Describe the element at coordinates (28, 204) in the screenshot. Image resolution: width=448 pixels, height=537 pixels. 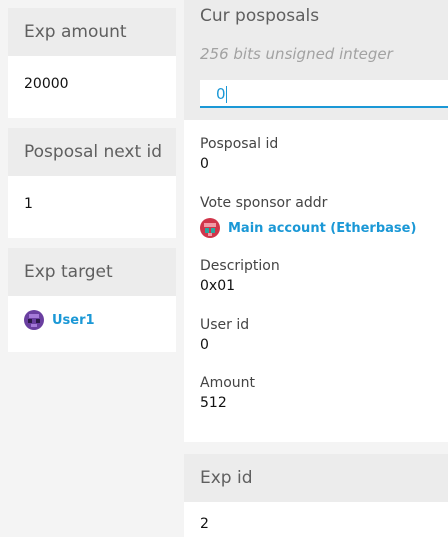
I see `posposal-next-id-value: 1` at that location.